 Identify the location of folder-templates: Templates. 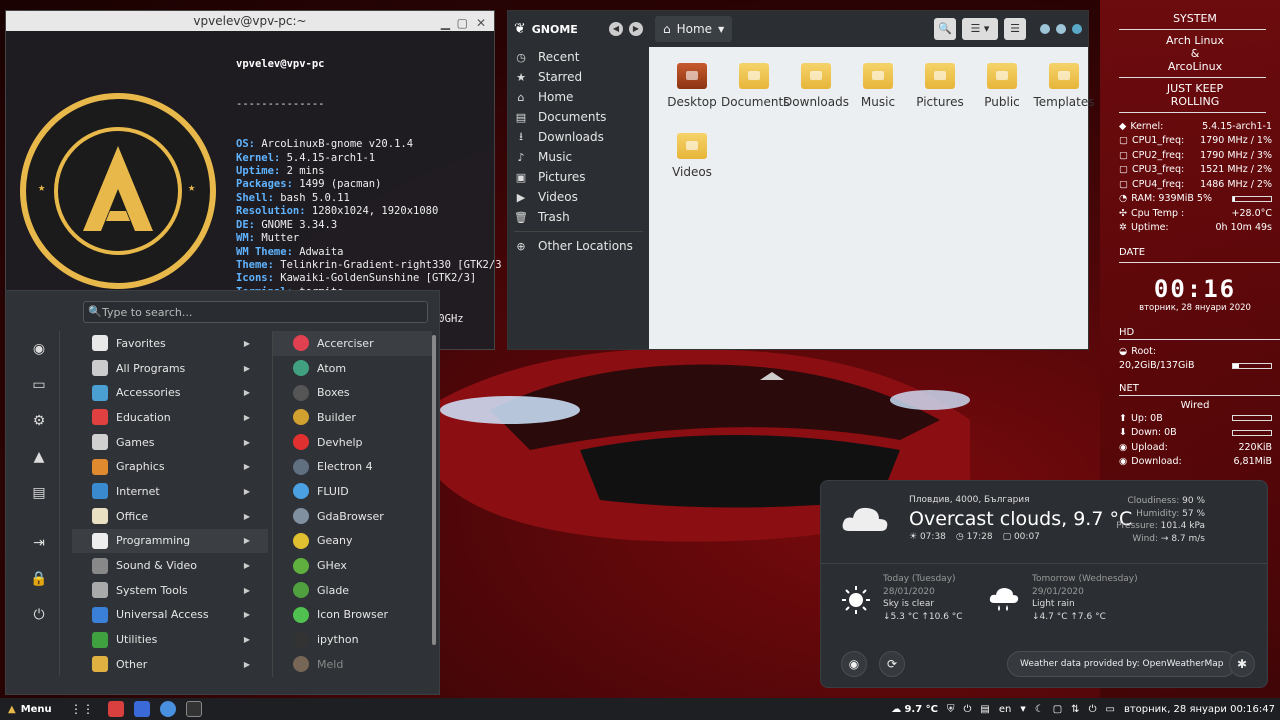
(1064, 82).